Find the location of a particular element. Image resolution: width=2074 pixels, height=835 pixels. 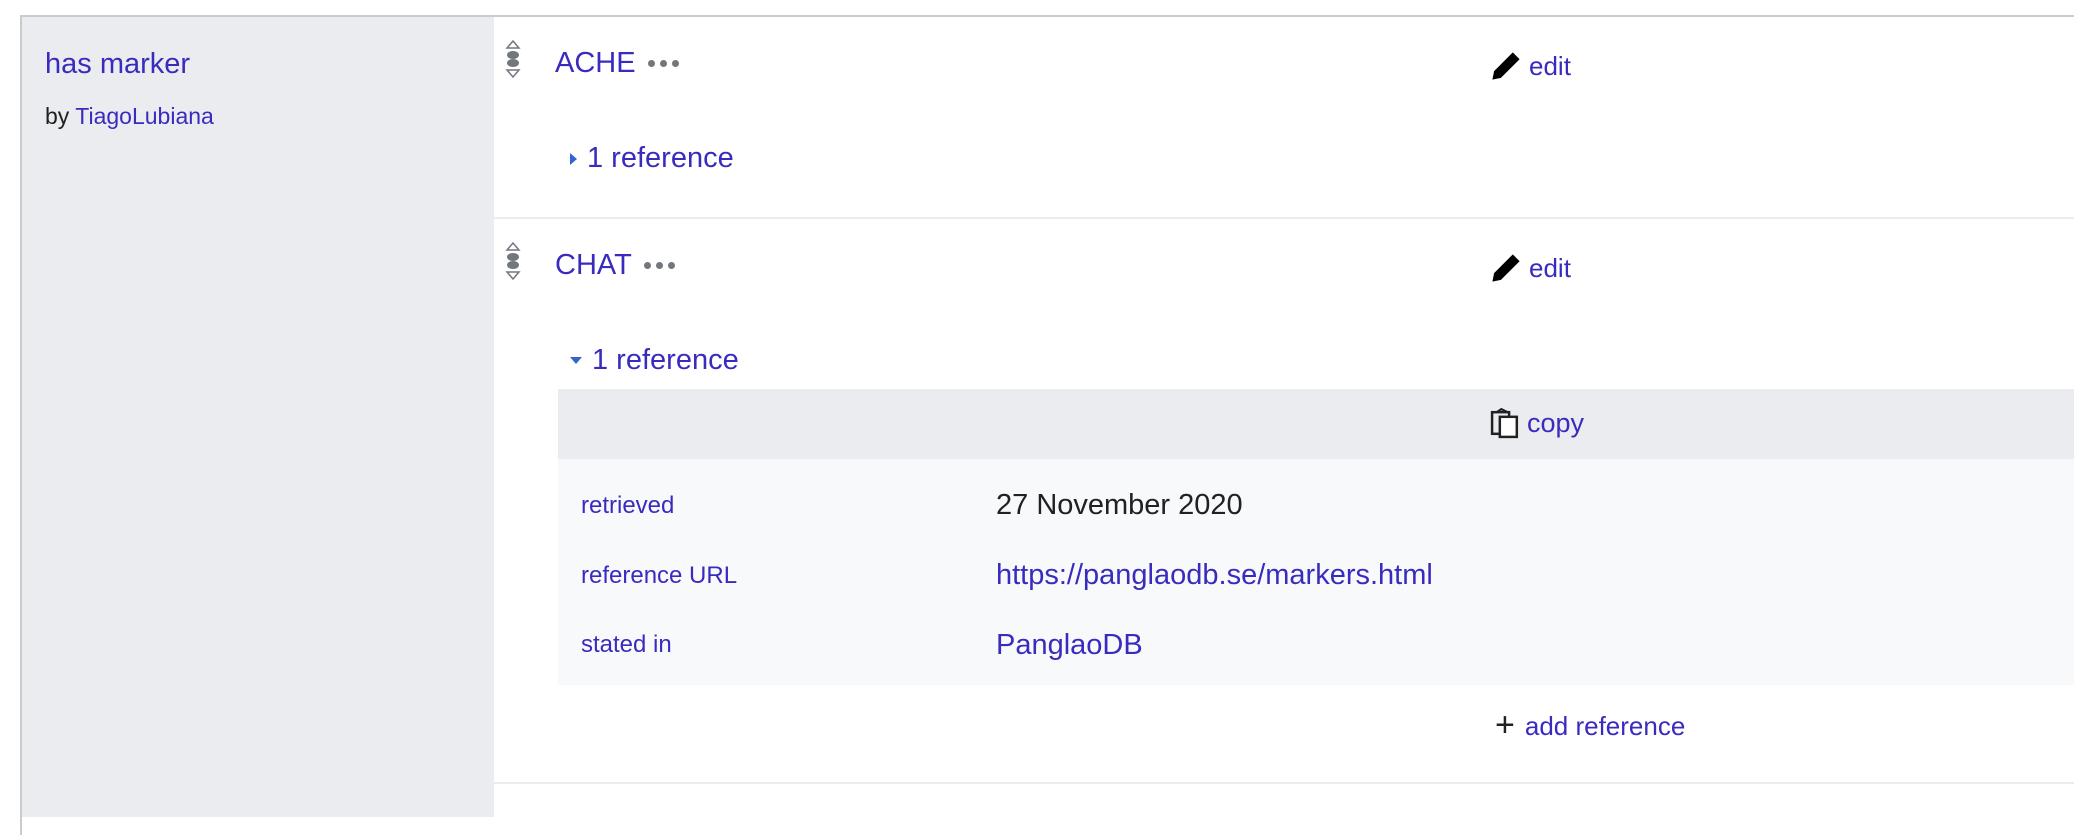

reference-header: copy is located at coordinates (1316, 424).